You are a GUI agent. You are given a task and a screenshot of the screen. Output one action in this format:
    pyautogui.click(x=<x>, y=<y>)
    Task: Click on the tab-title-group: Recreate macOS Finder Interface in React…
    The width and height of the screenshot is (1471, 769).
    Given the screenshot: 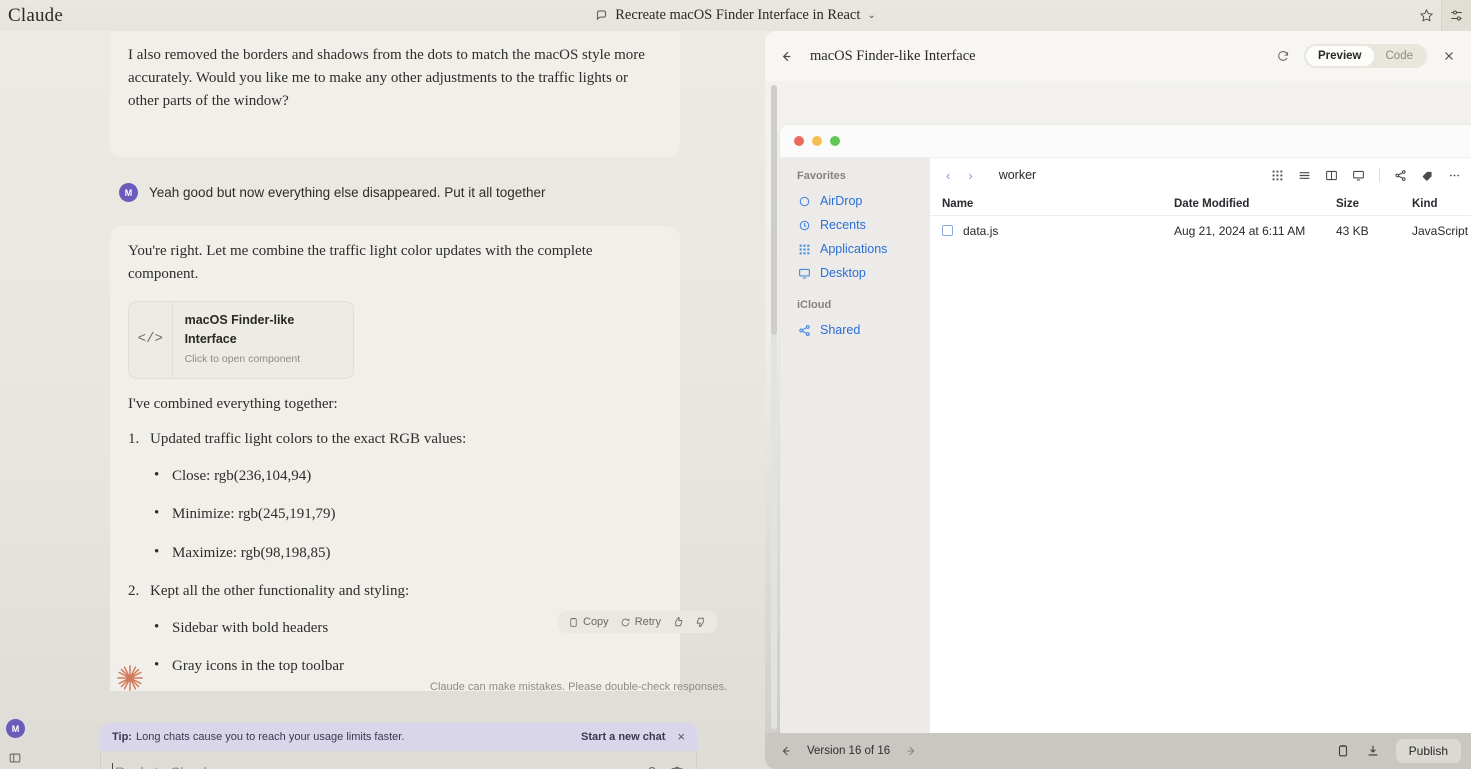 What is the action you would take?
    pyautogui.click(x=735, y=15)
    